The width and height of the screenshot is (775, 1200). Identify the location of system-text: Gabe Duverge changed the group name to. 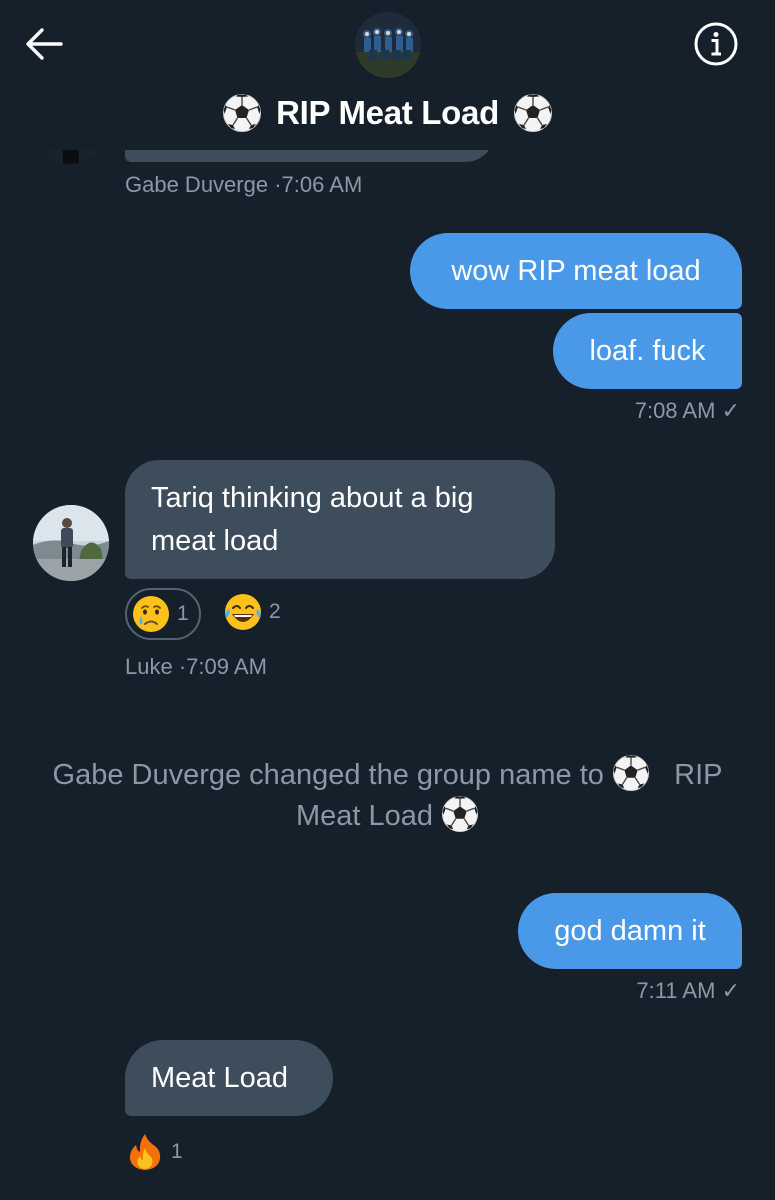
(328, 775).